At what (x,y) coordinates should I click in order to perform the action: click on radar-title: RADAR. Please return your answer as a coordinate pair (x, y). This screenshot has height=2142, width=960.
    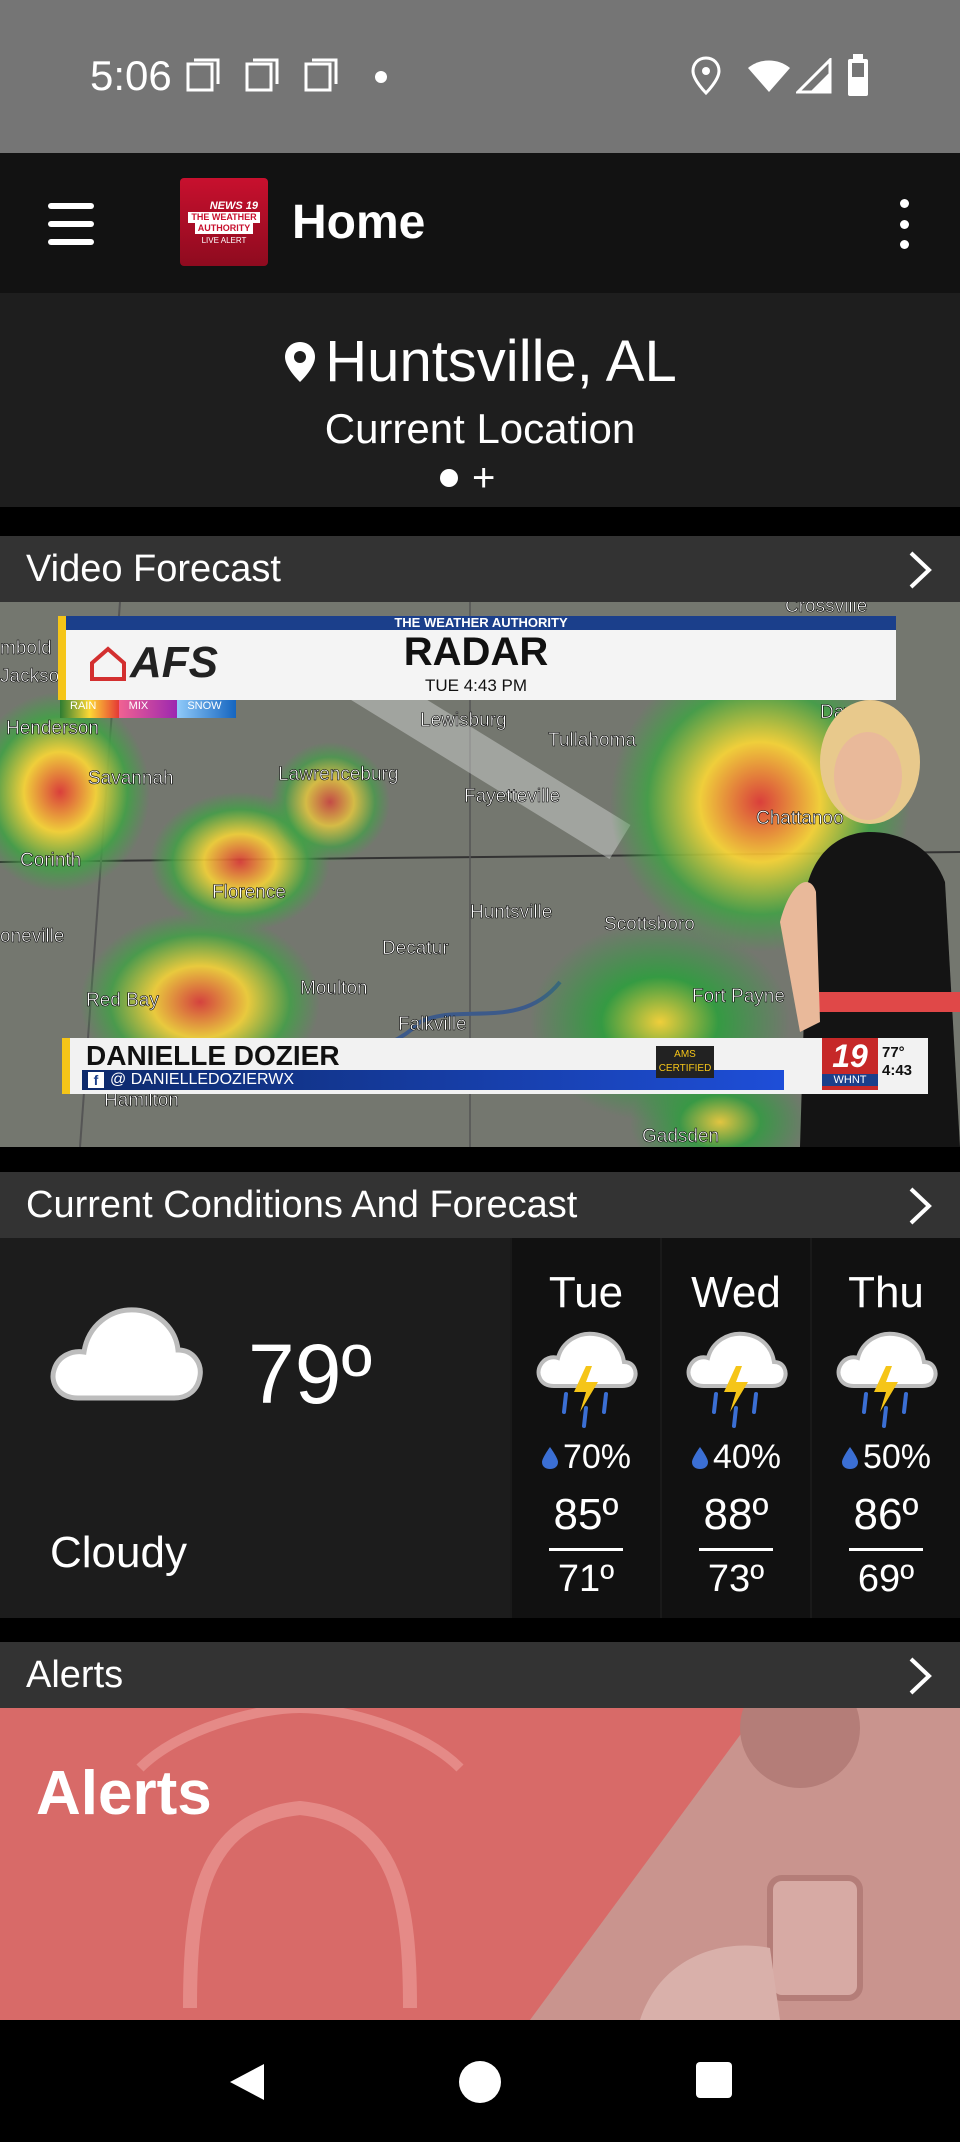
    Looking at the image, I should click on (476, 652).